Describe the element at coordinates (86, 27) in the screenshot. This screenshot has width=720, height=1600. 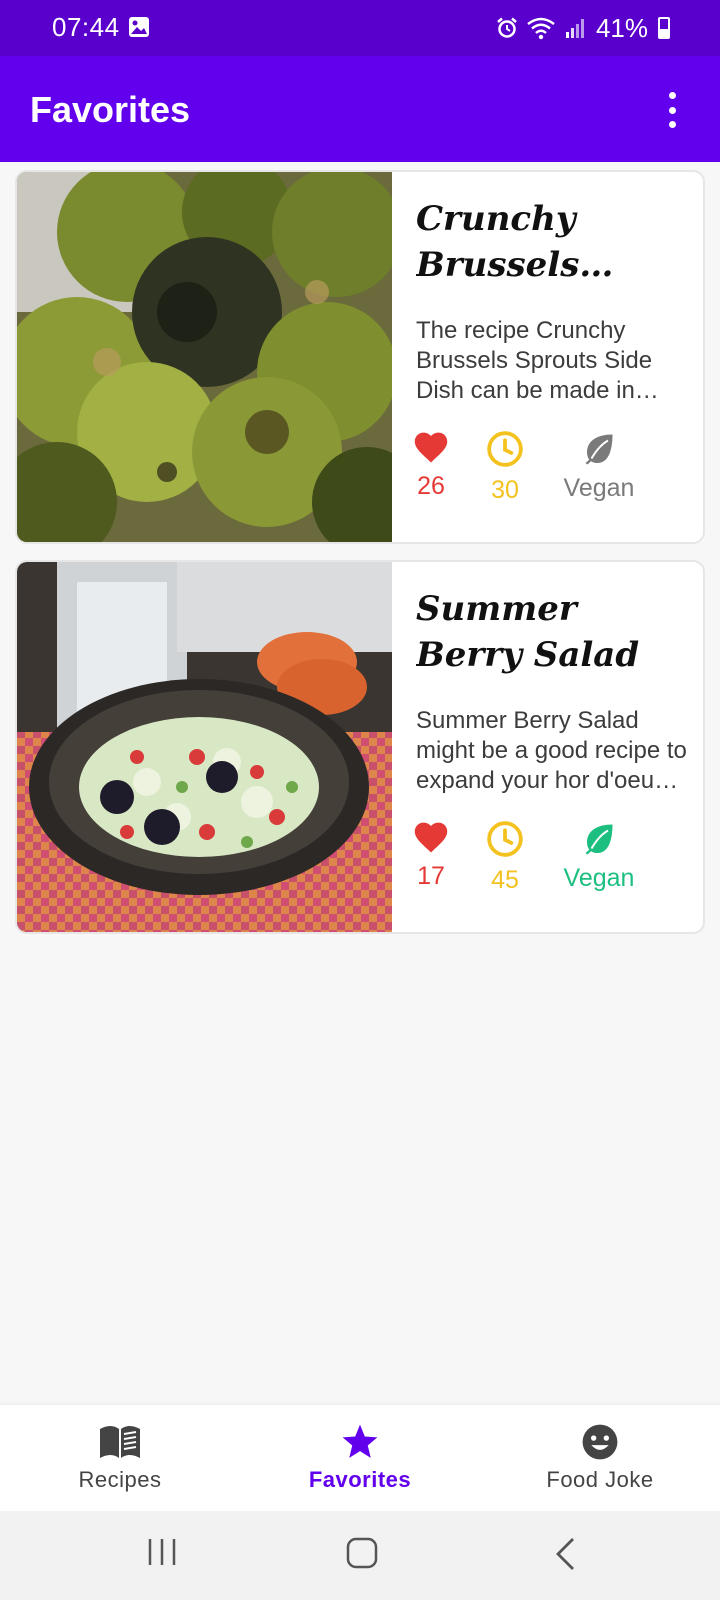
I see `status-time: 07:44` at that location.